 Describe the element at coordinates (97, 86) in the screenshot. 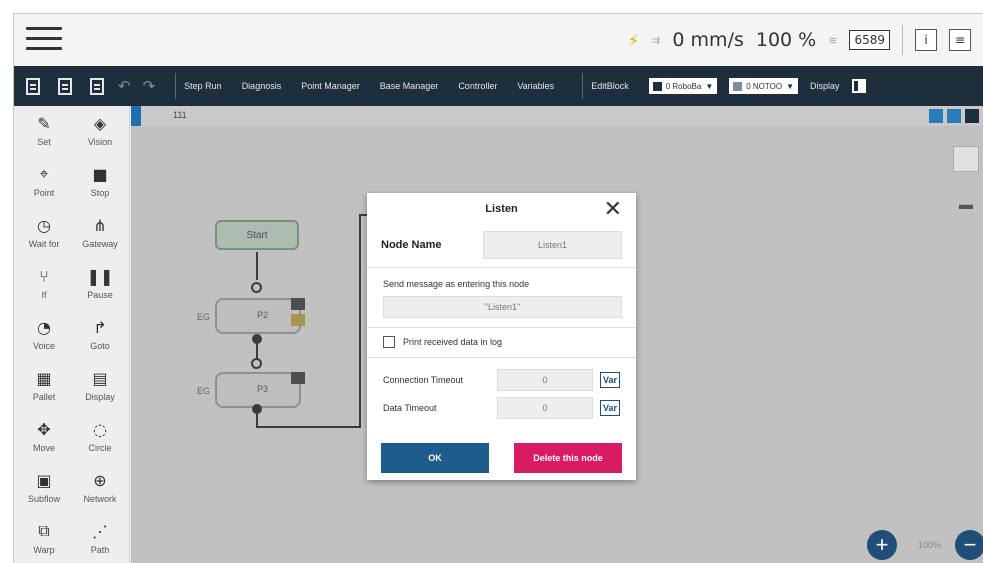

I see `save-file-icon` at that location.